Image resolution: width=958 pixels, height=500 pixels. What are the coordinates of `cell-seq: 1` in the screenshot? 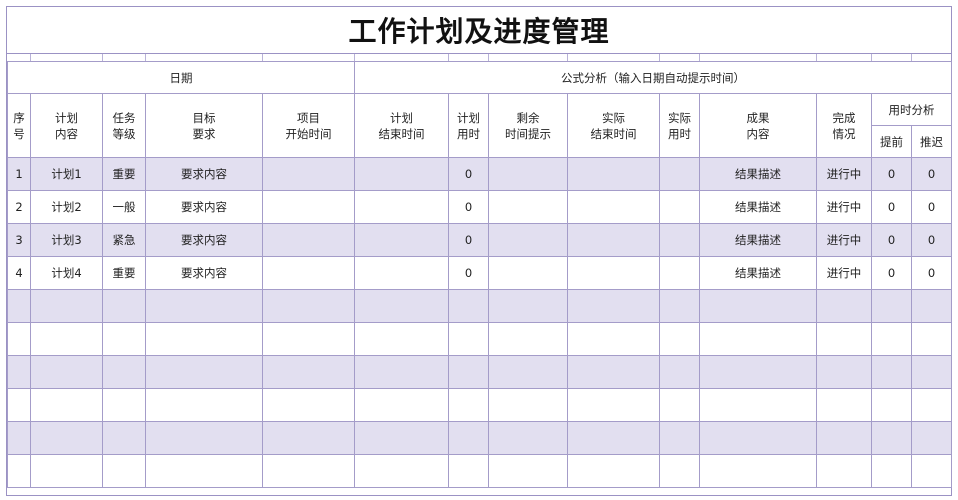 It's located at (19, 174).